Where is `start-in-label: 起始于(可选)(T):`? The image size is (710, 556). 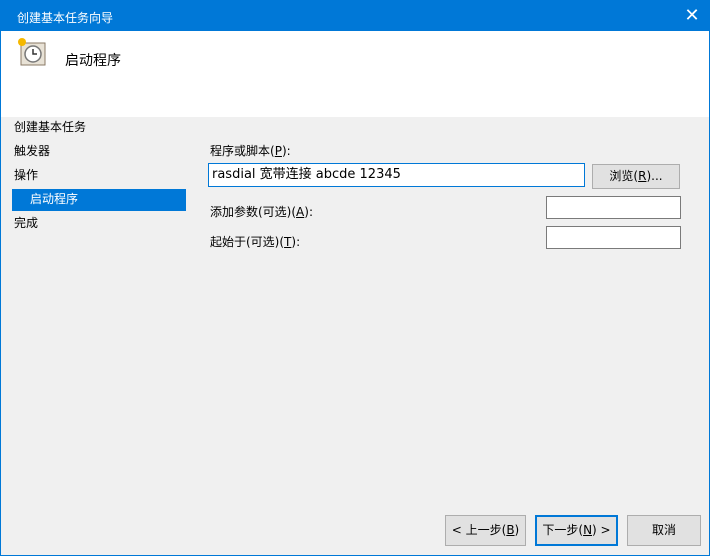 start-in-label: 起始于(可选)(T): is located at coordinates (255, 242).